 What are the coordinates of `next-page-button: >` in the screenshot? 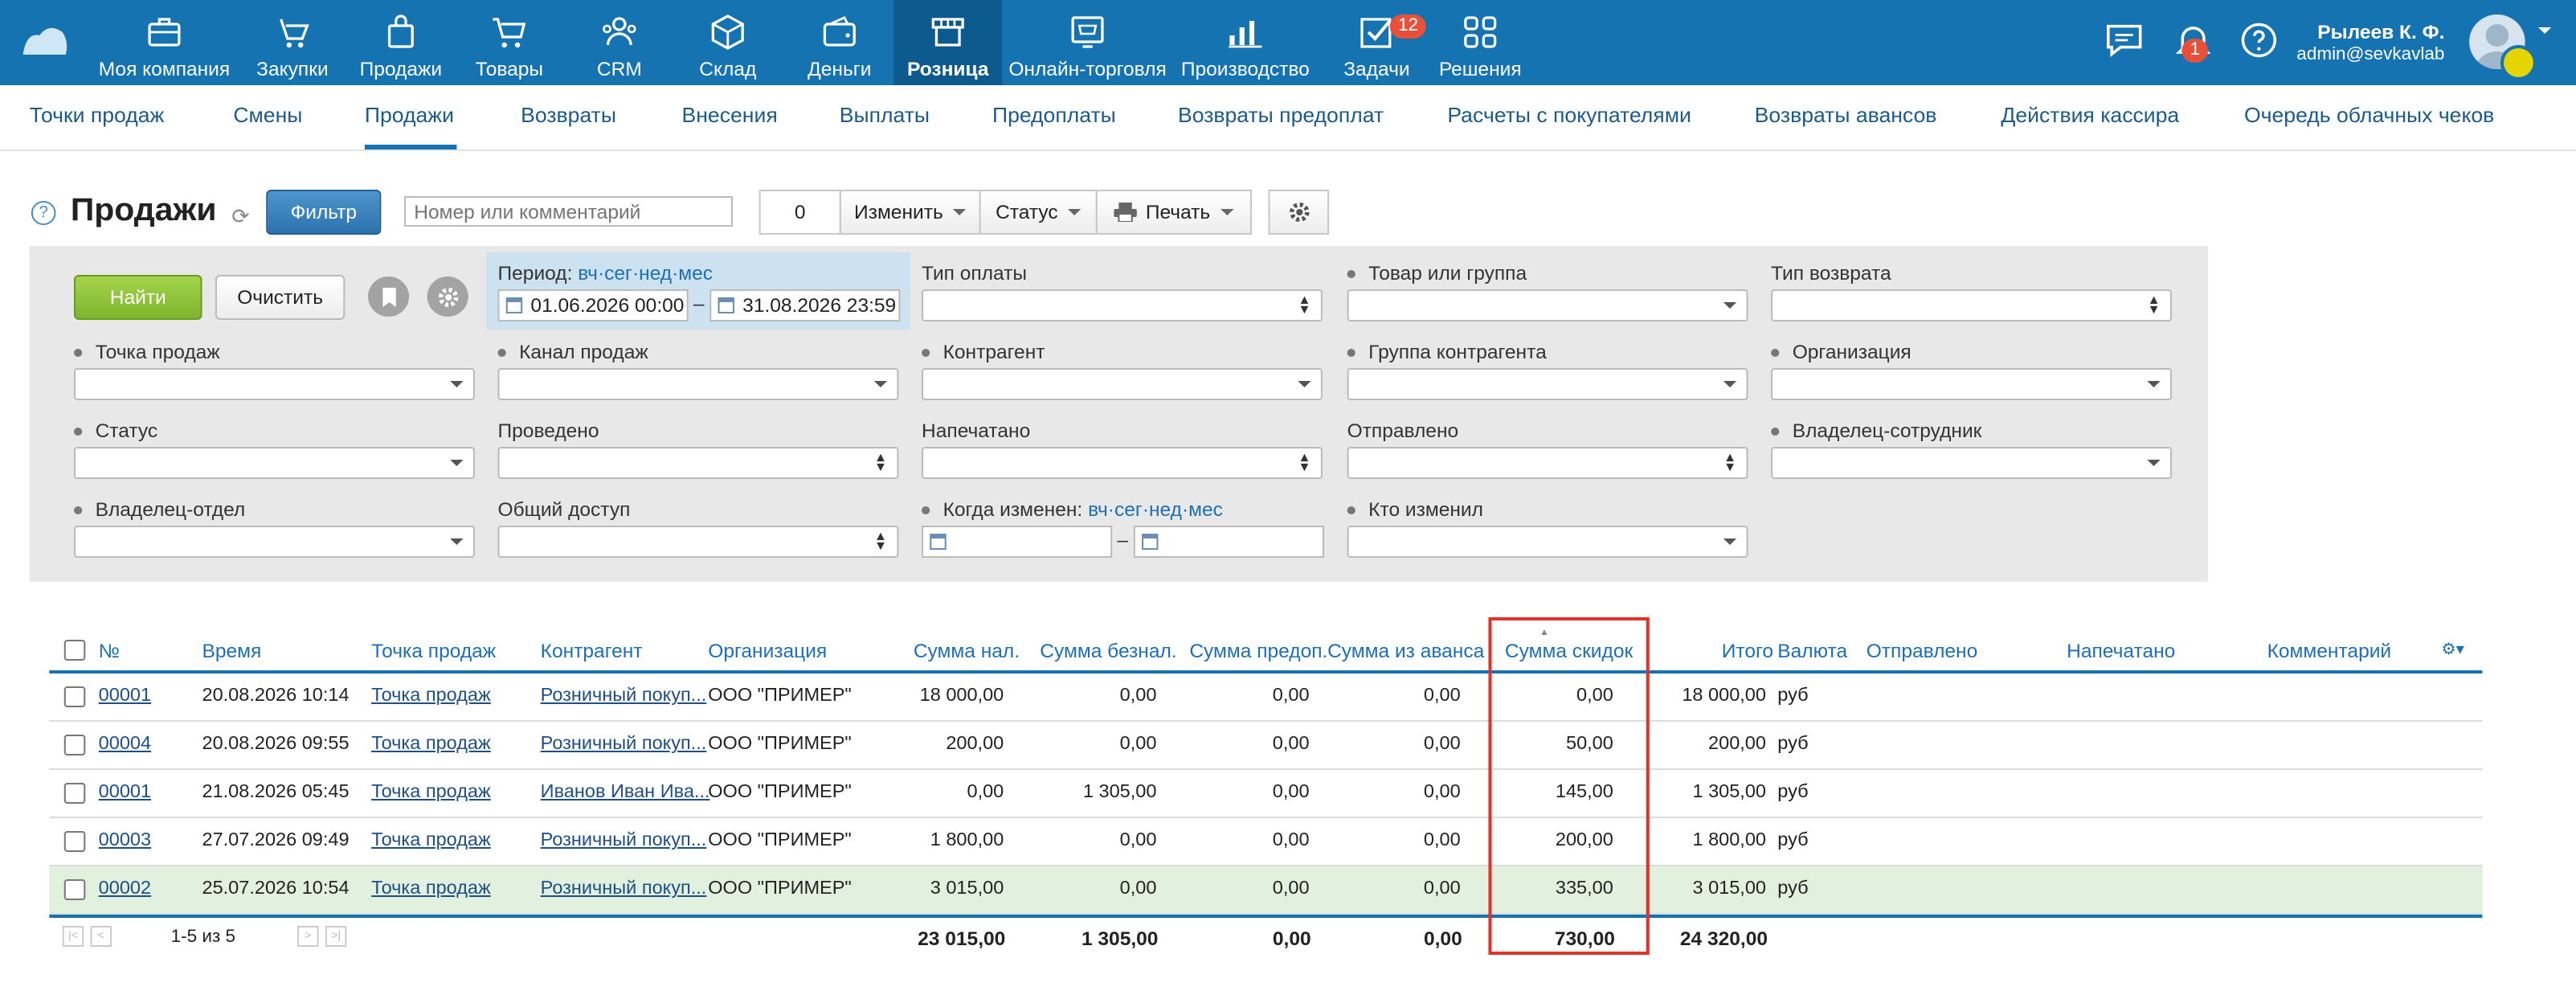 It's located at (308, 936).